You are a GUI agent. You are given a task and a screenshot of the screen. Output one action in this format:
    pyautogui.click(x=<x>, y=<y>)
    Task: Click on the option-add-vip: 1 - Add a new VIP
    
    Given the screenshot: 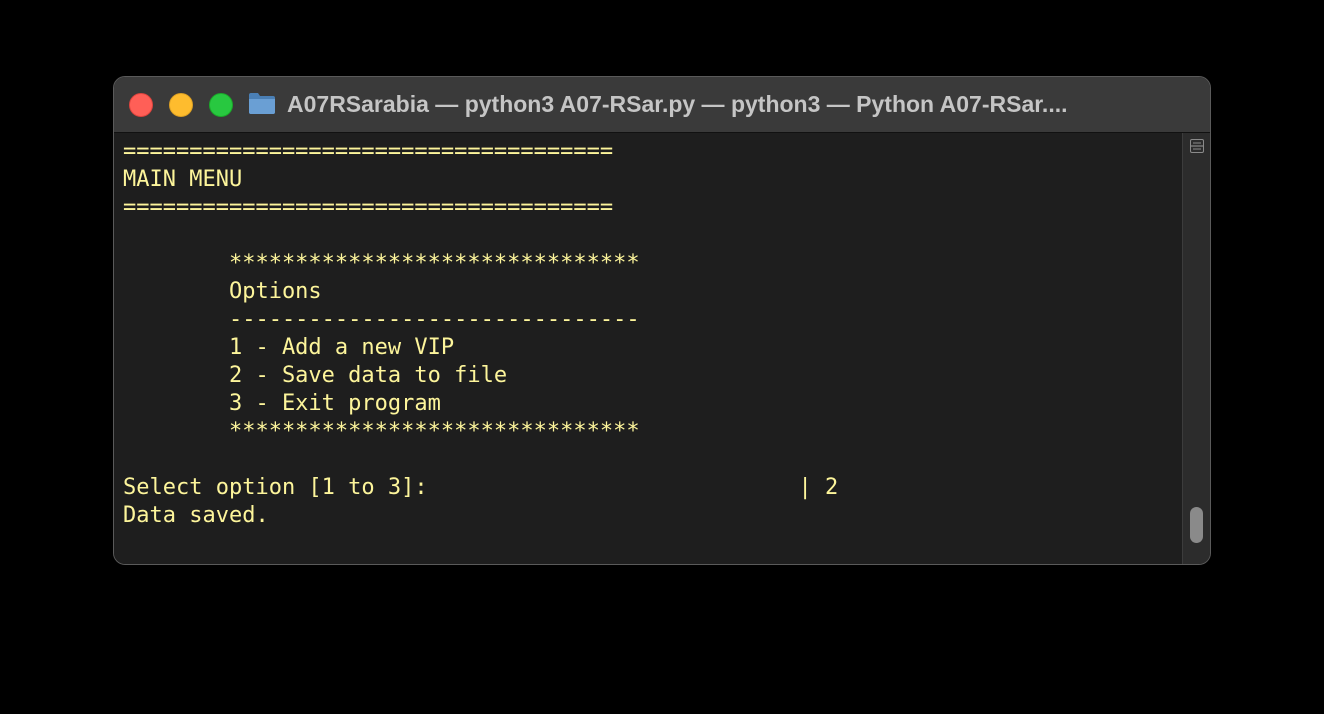 What is the action you would take?
    pyautogui.click(x=289, y=347)
    